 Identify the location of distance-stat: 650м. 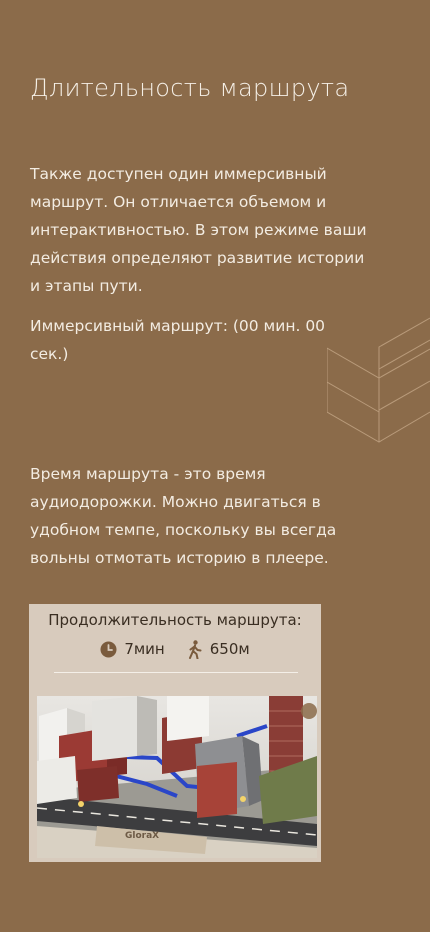
(218, 649).